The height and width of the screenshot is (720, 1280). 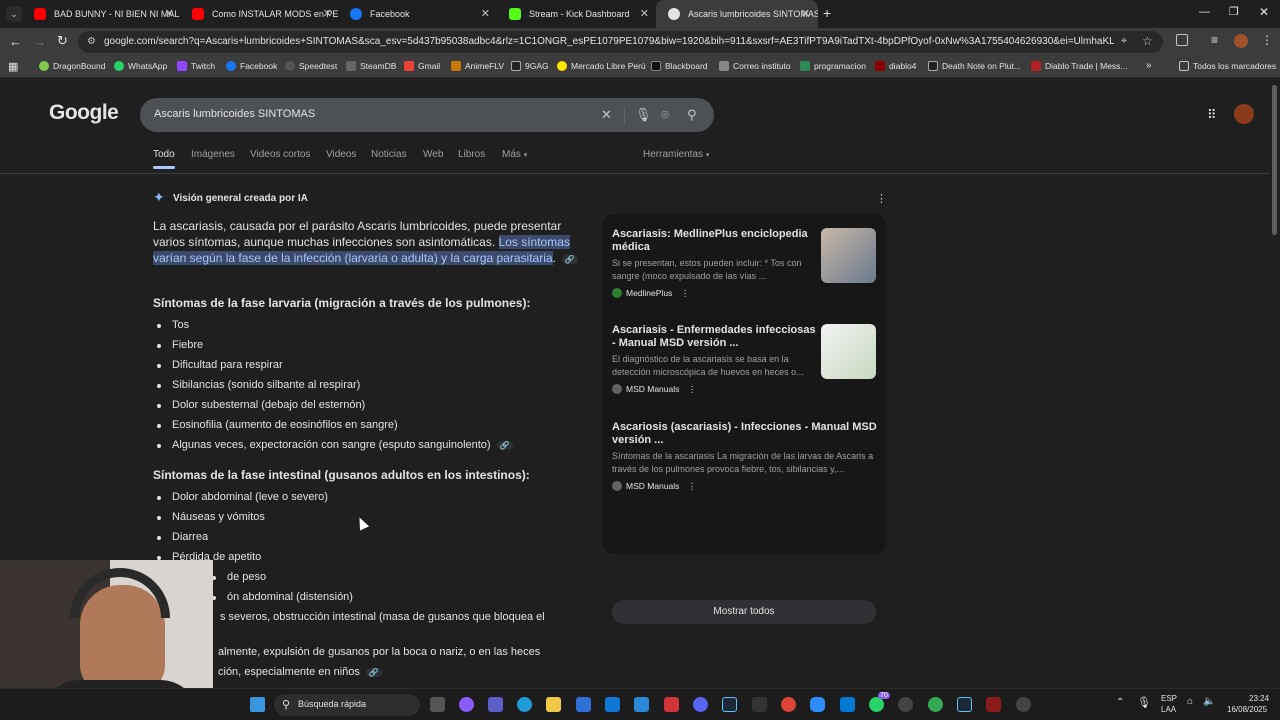 What do you see at coordinates (260, 14) in the screenshot?
I see `tab-mods: Como INSTALAR MODS en PE ✕` at bounding box center [260, 14].